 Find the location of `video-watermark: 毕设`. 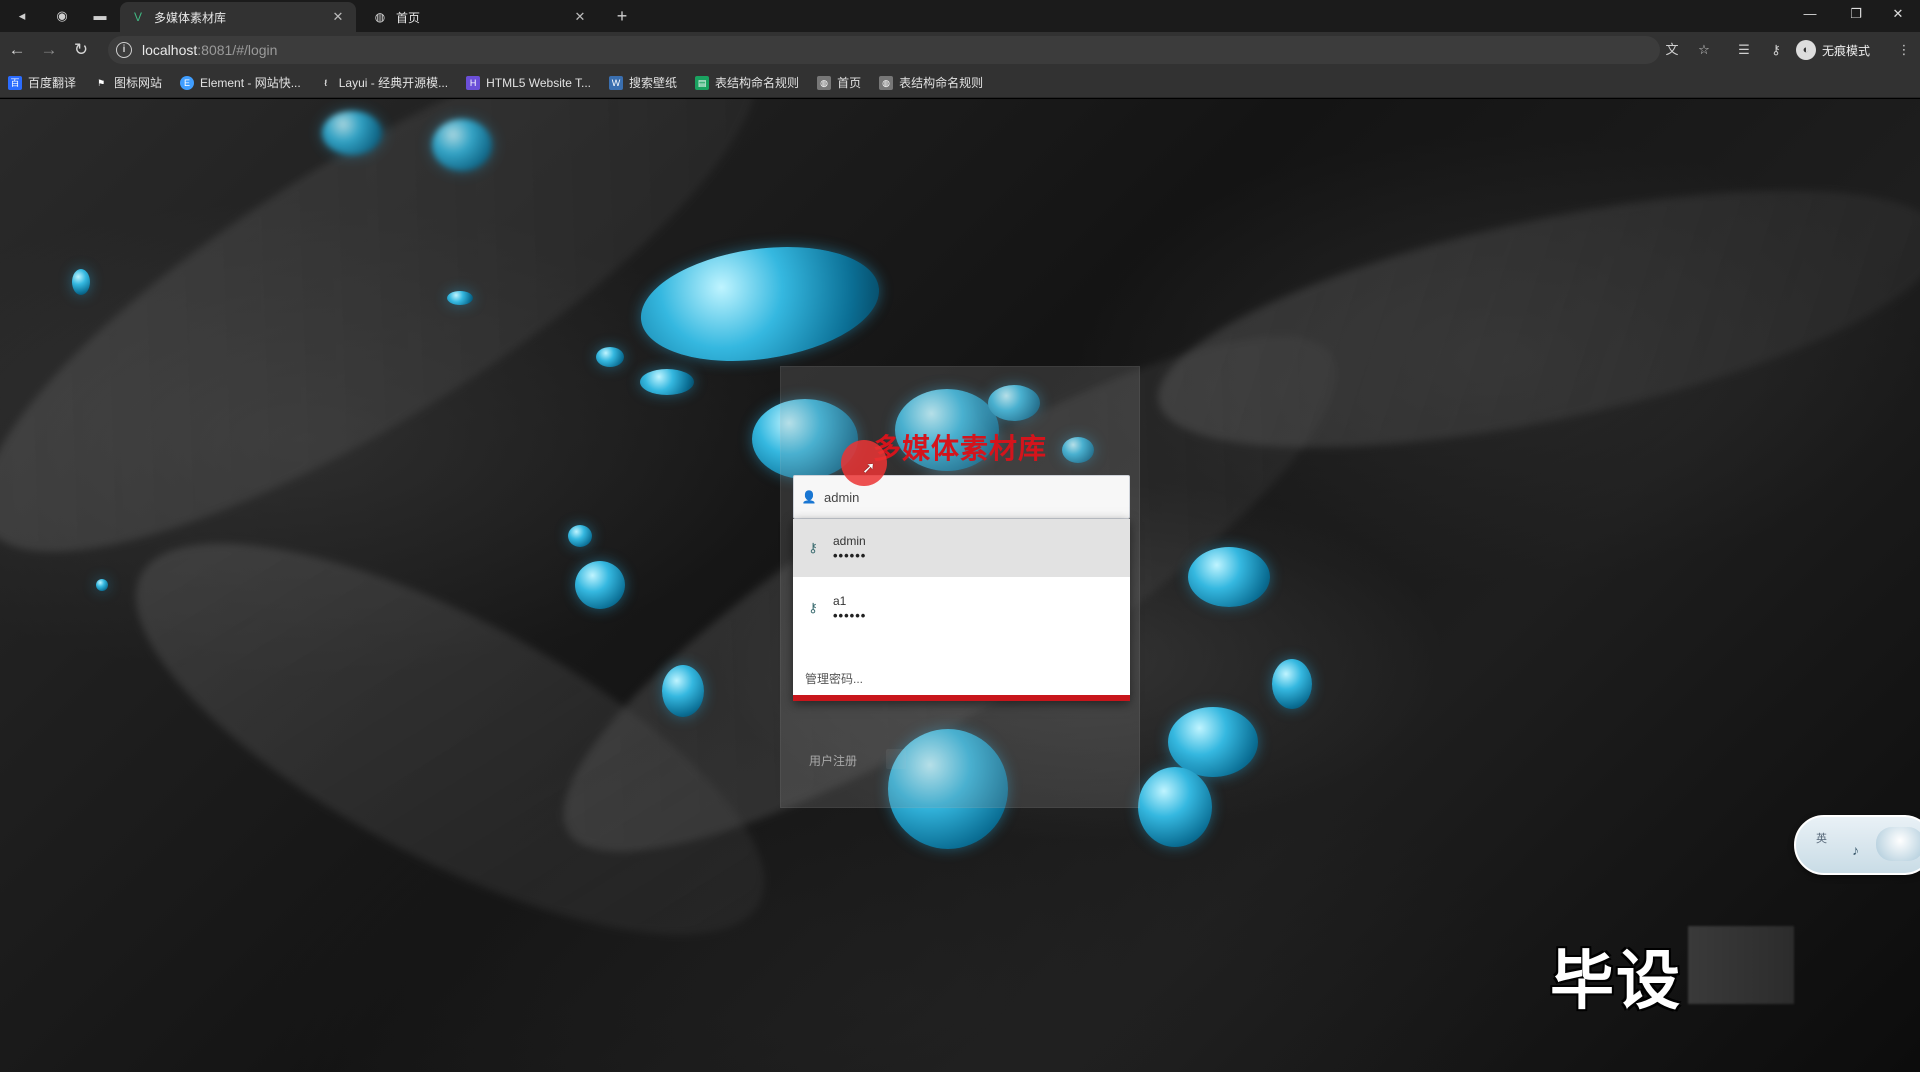

video-watermark: 毕设 is located at coordinates (1616, 981).